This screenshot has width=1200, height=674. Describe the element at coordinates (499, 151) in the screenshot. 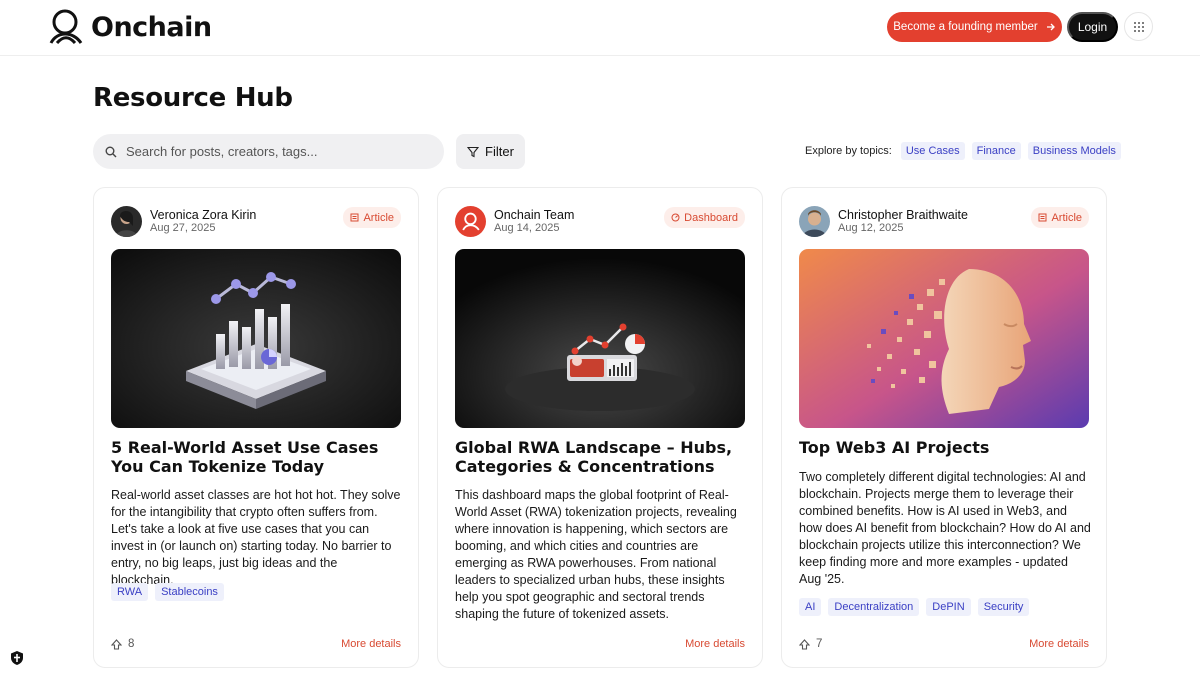

I see `filter-label: Filter` at that location.